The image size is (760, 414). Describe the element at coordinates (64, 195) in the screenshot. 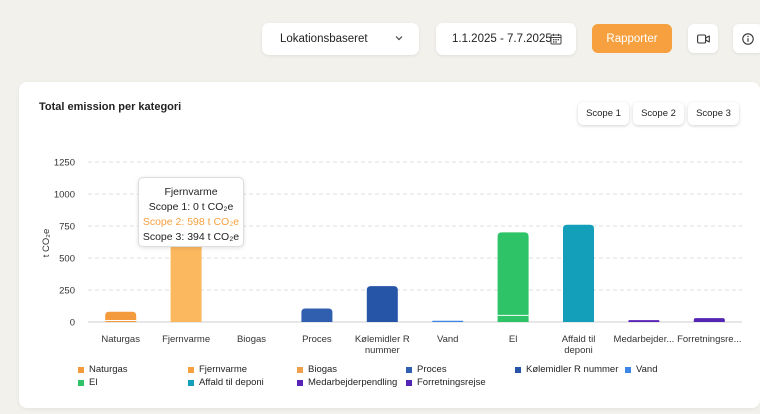

I see `y-tick-label: 1000` at that location.